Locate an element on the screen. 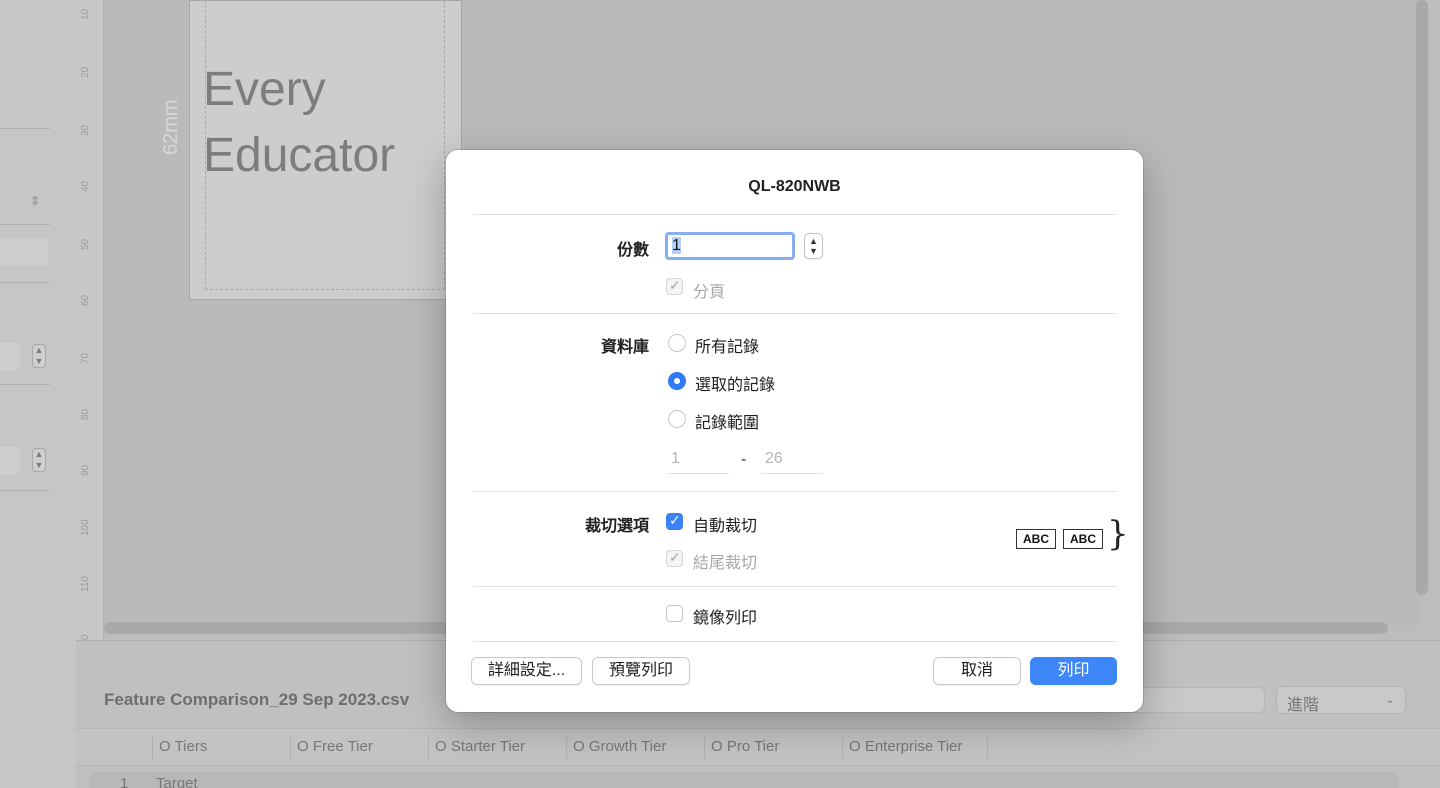 This screenshot has height=788, width=1440. column-header: O Tiers is located at coordinates (221, 748).